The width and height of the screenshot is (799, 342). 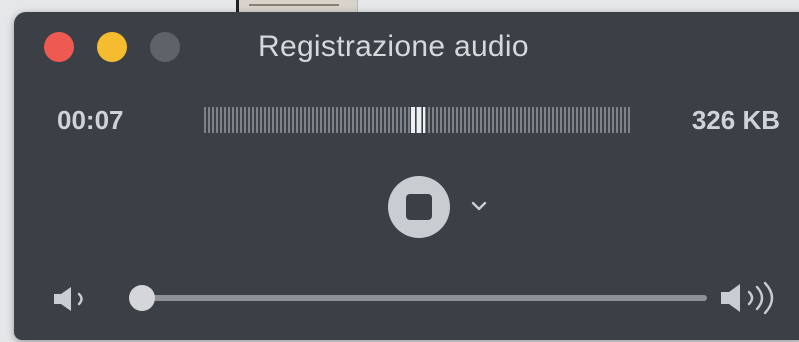 What do you see at coordinates (165, 47) in the screenshot?
I see `zoom-button-disabled` at bounding box center [165, 47].